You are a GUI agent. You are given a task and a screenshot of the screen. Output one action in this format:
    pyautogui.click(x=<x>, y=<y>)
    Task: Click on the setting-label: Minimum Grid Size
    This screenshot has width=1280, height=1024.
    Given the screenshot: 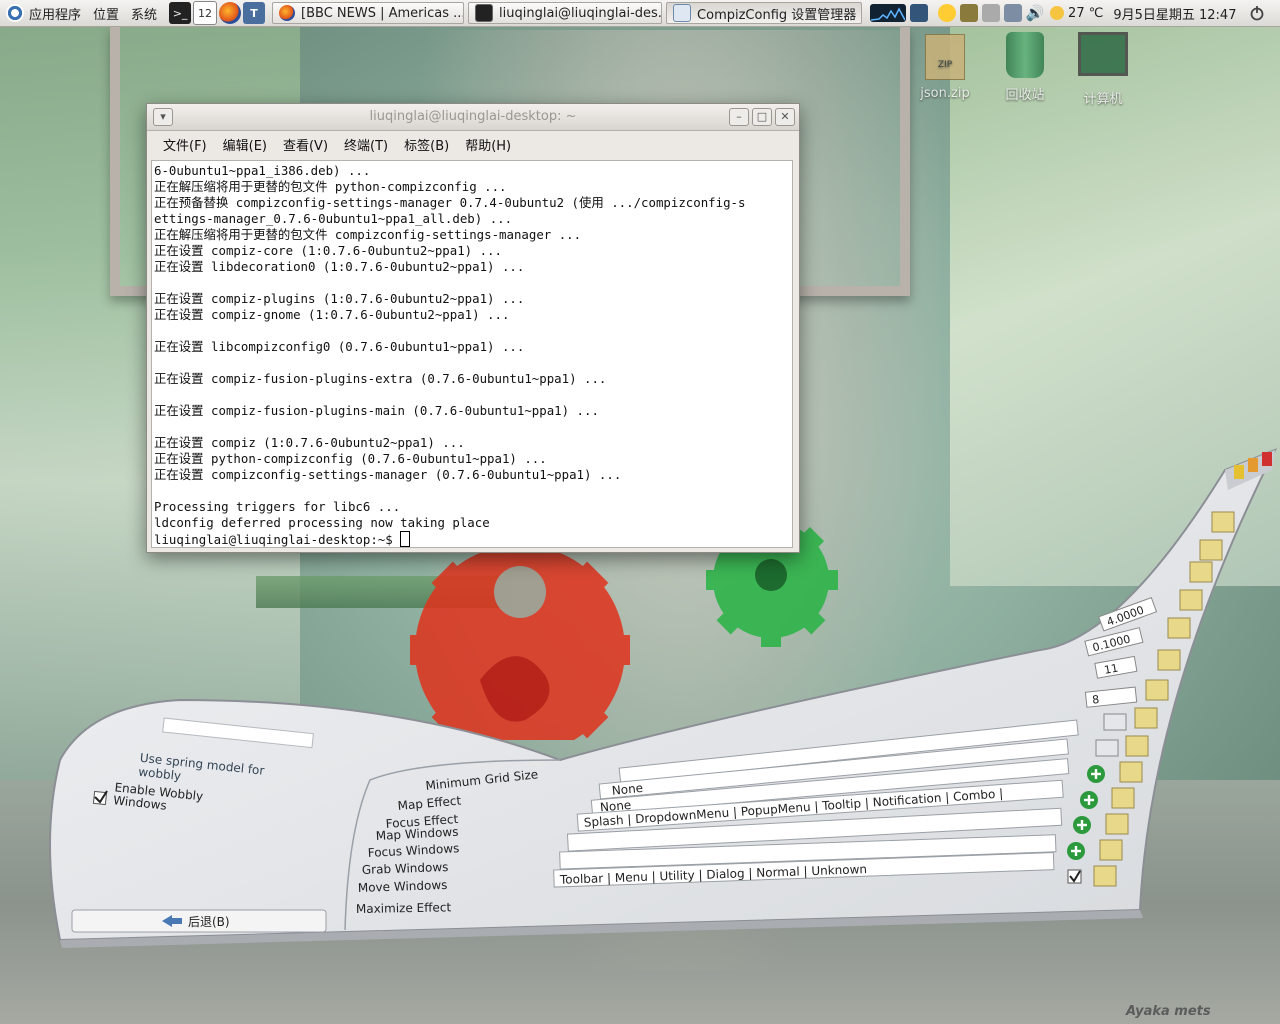 What is the action you would take?
    pyautogui.click(x=482, y=780)
    